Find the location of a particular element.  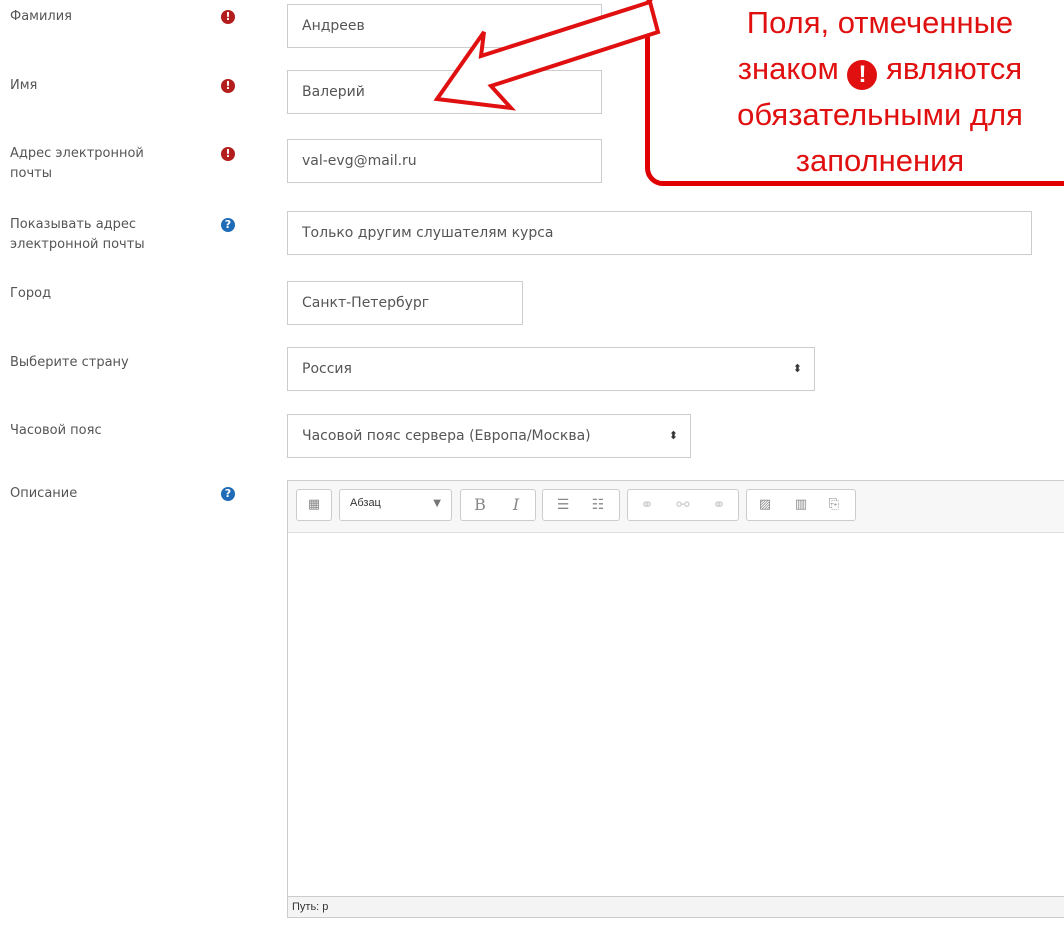

city-input: Санкт-Петербург is located at coordinates (405, 303).